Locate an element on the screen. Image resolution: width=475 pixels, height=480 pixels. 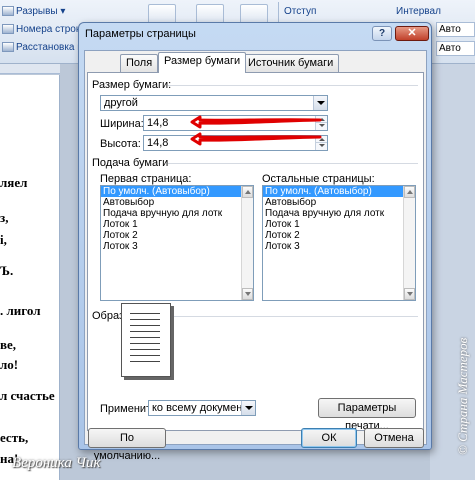
tab-margins: Поля is located at coordinates (139, 63).